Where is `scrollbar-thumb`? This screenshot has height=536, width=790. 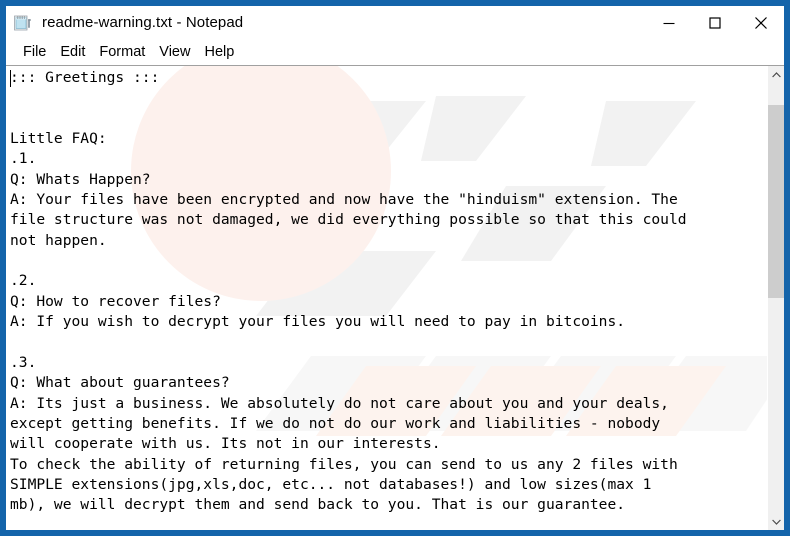 scrollbar-thumb is located at coordinates (776, 201).